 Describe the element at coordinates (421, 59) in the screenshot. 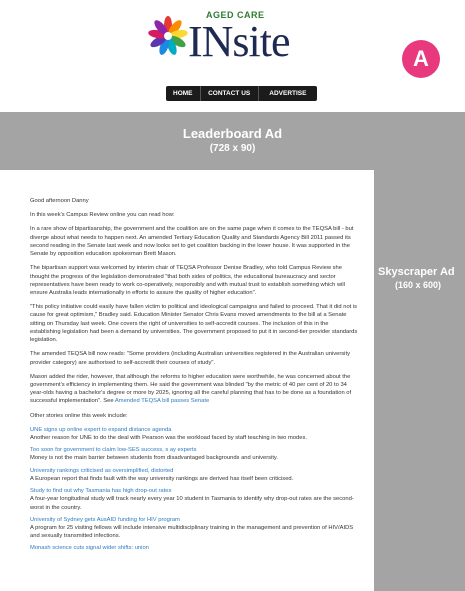

I see `marker-badge: A` at that location.